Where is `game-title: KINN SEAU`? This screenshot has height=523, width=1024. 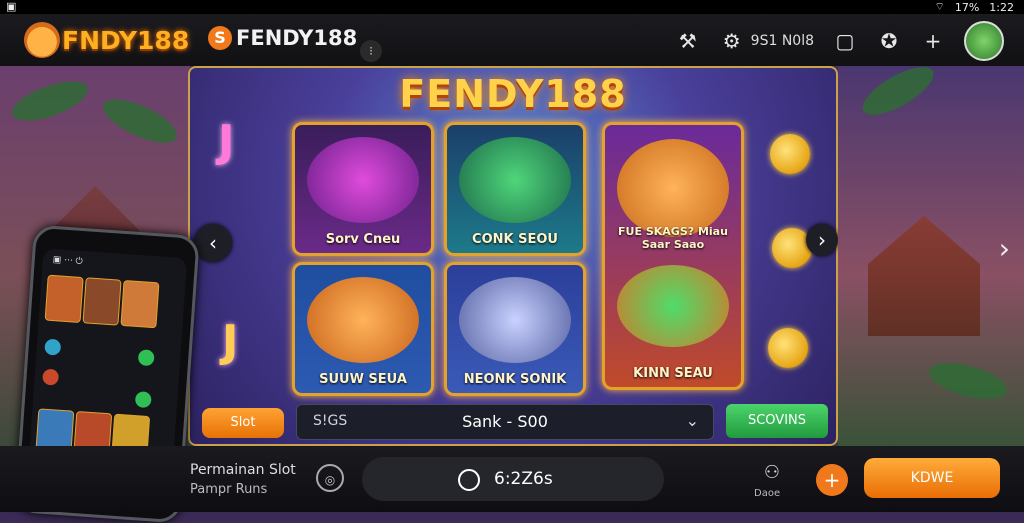
game-title: KINN SEAU is located at coordinates (673, 373).